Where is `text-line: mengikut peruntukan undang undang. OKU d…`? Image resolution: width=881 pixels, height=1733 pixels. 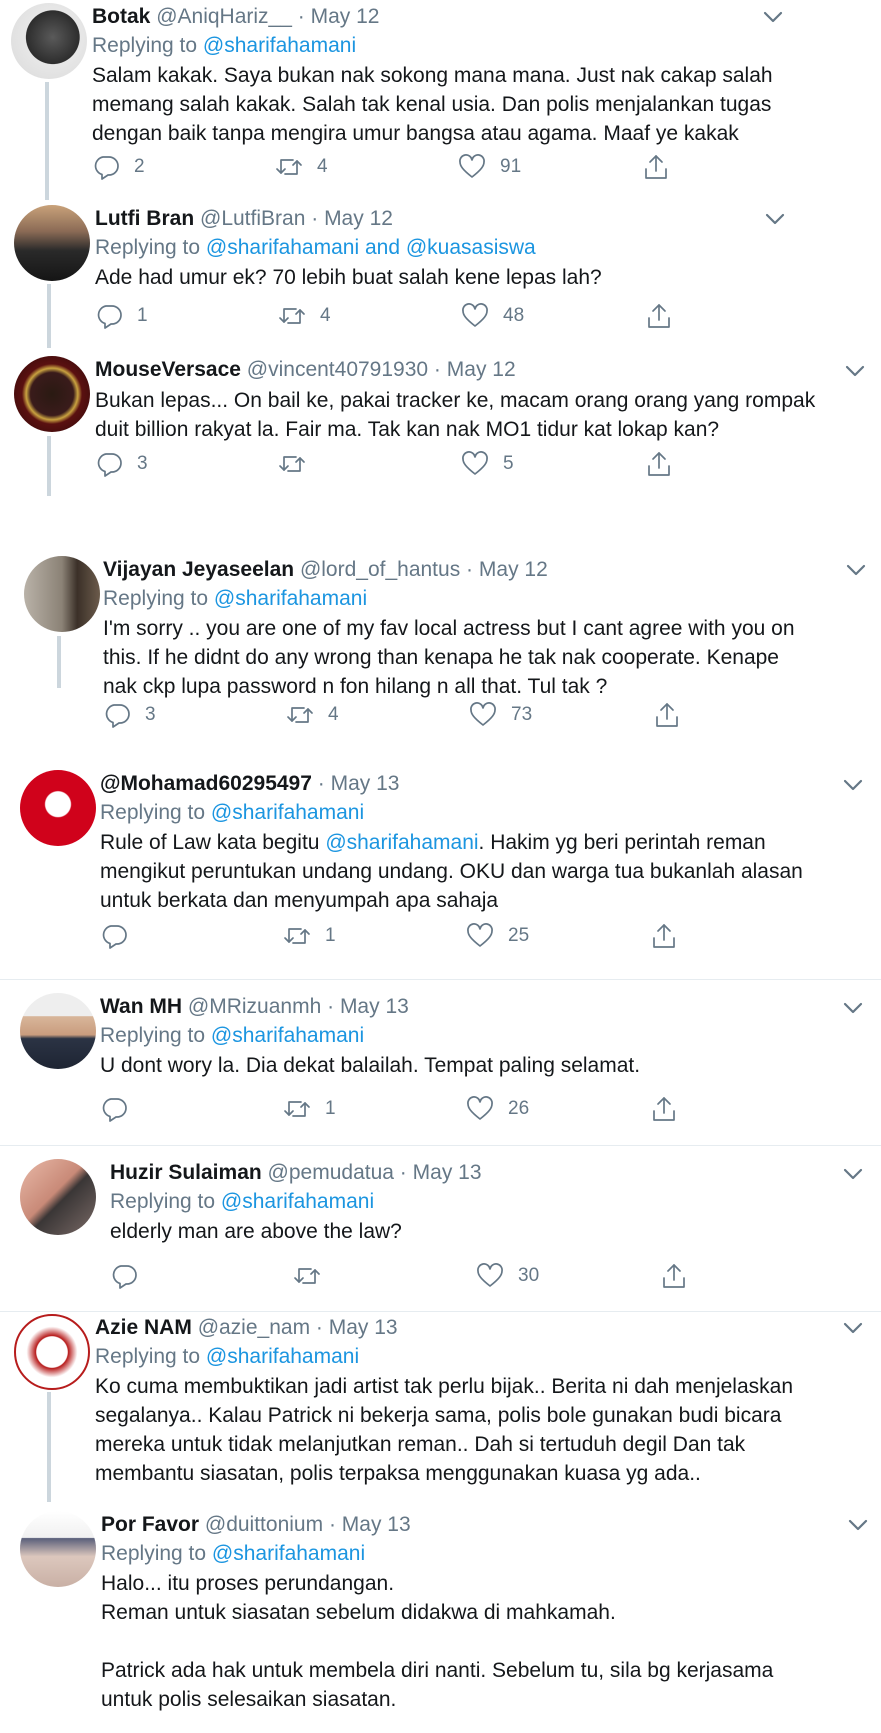 text-line: mengikut peruntukan undang undang. OKU d… is located at coordinates (451, 871).